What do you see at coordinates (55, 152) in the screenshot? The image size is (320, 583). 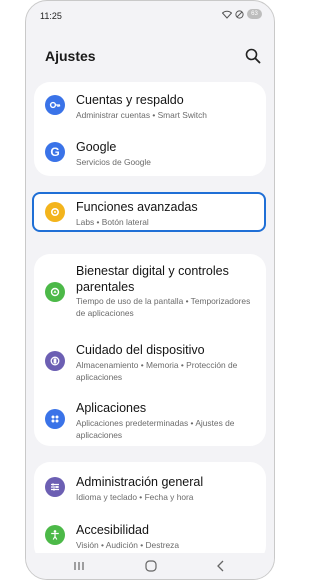 I see `google-icon: G` at bounding box center [55, 152].